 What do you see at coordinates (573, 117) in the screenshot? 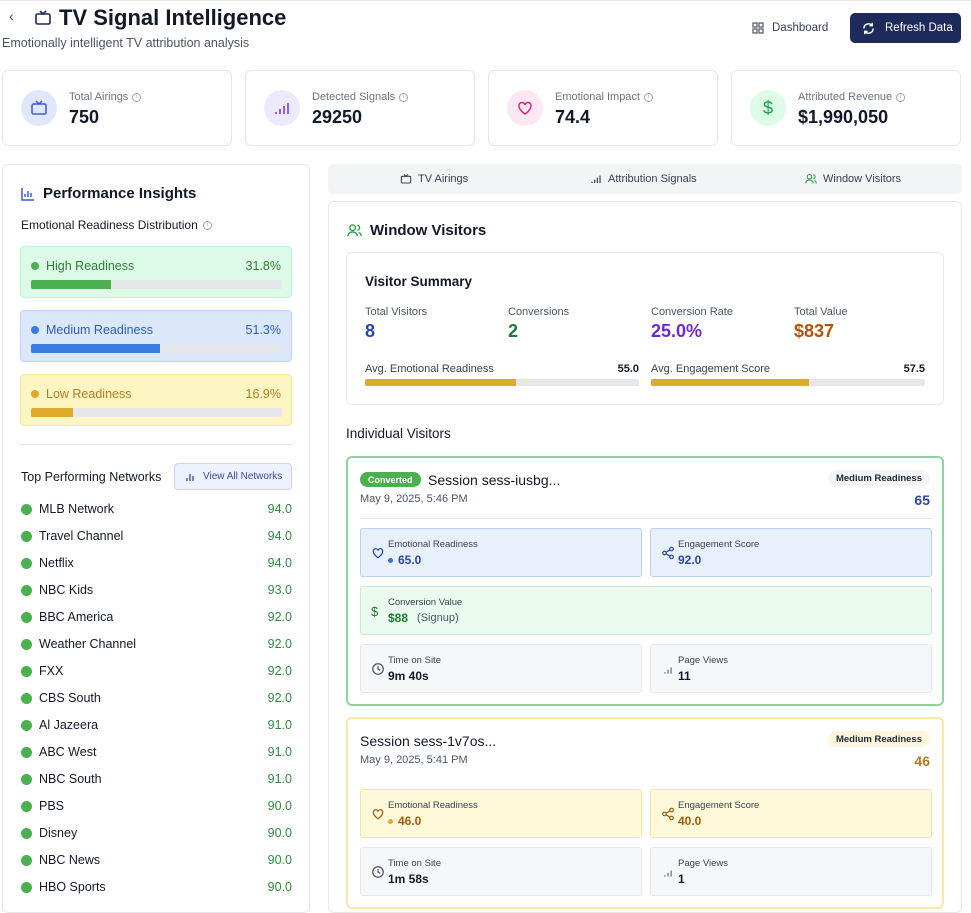
I see `stat-value: 74.4` at bounding box center [573, 117].